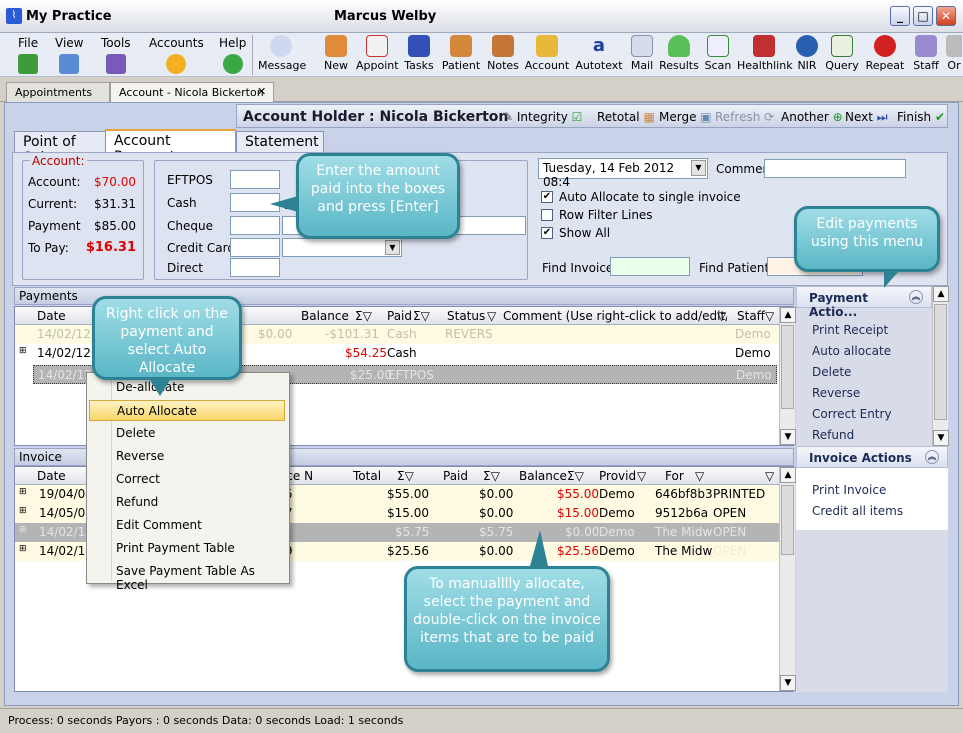 This screenshot has height=733, width=963. Describe the element at coordinates (599, 55) in the screenshot. I see `toolbar-autotext: a Autotext` at that location.